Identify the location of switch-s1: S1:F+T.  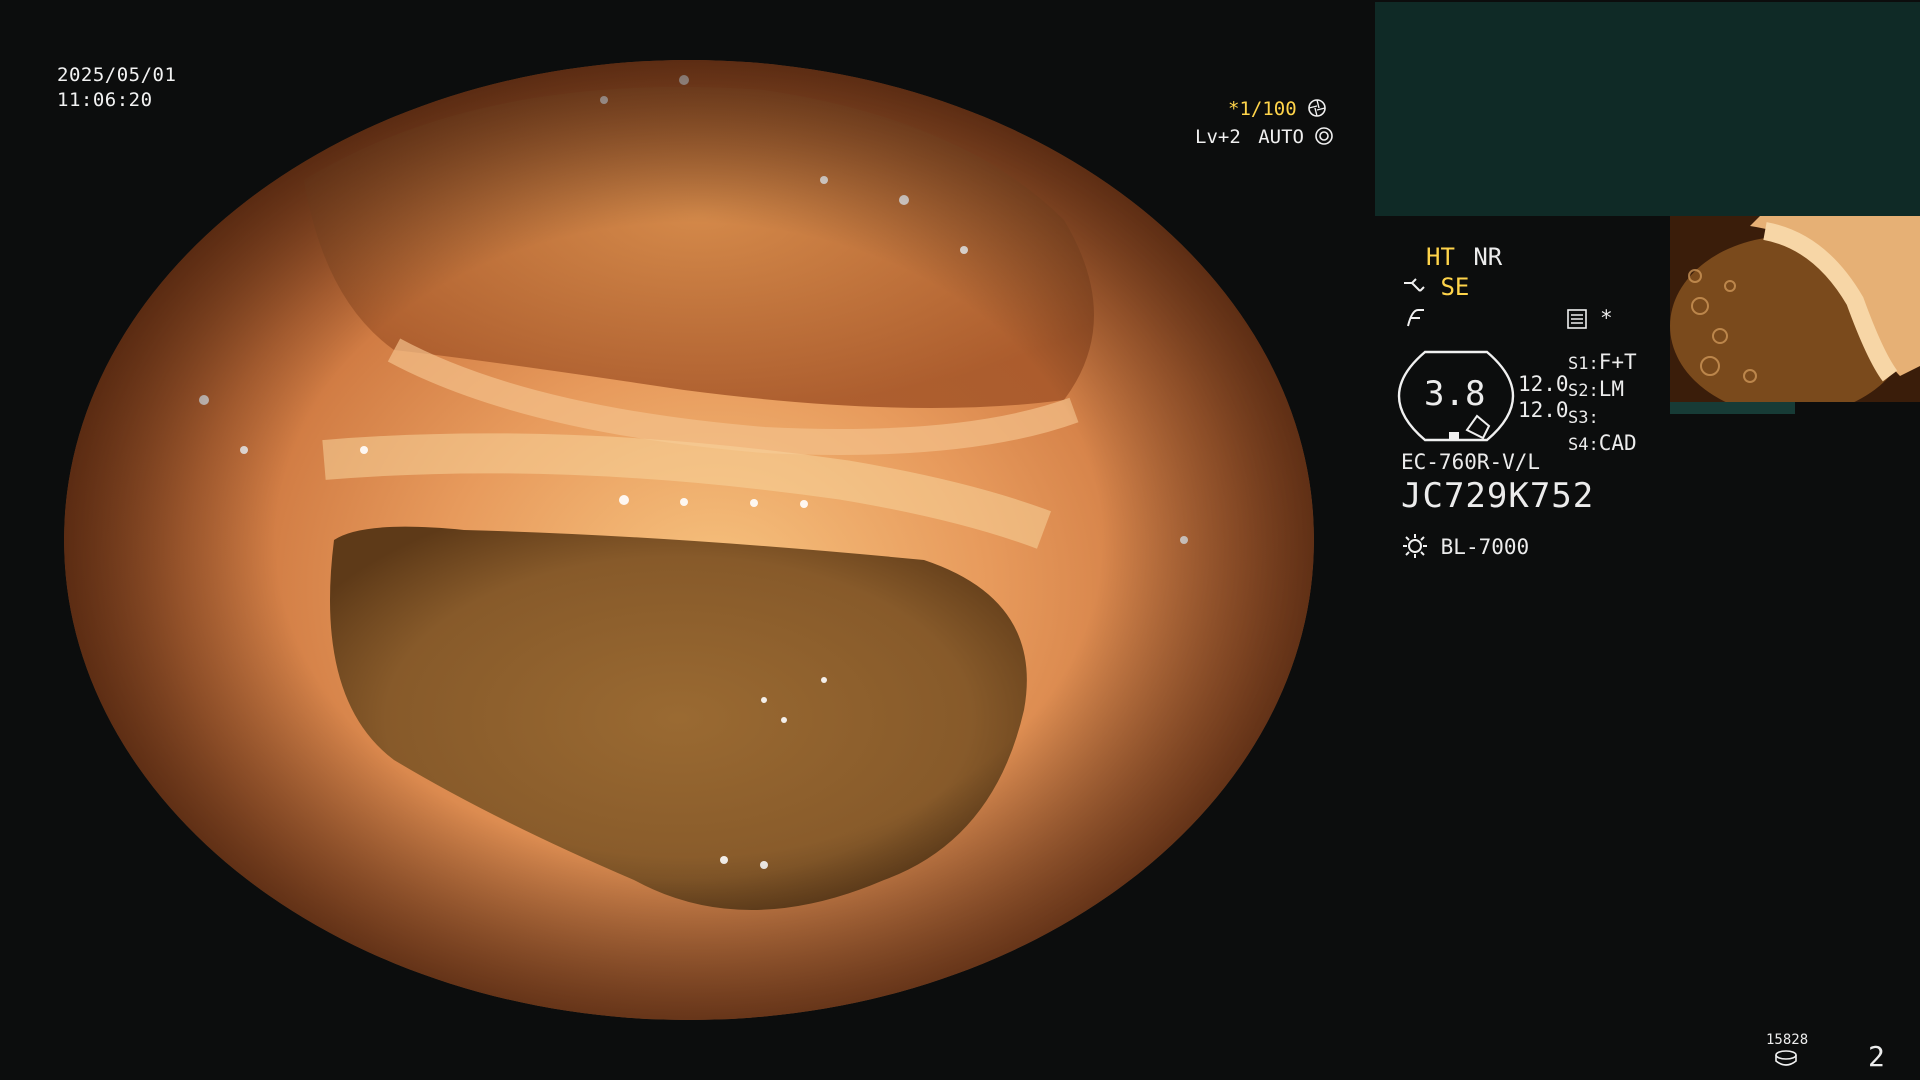
(1602, 362).